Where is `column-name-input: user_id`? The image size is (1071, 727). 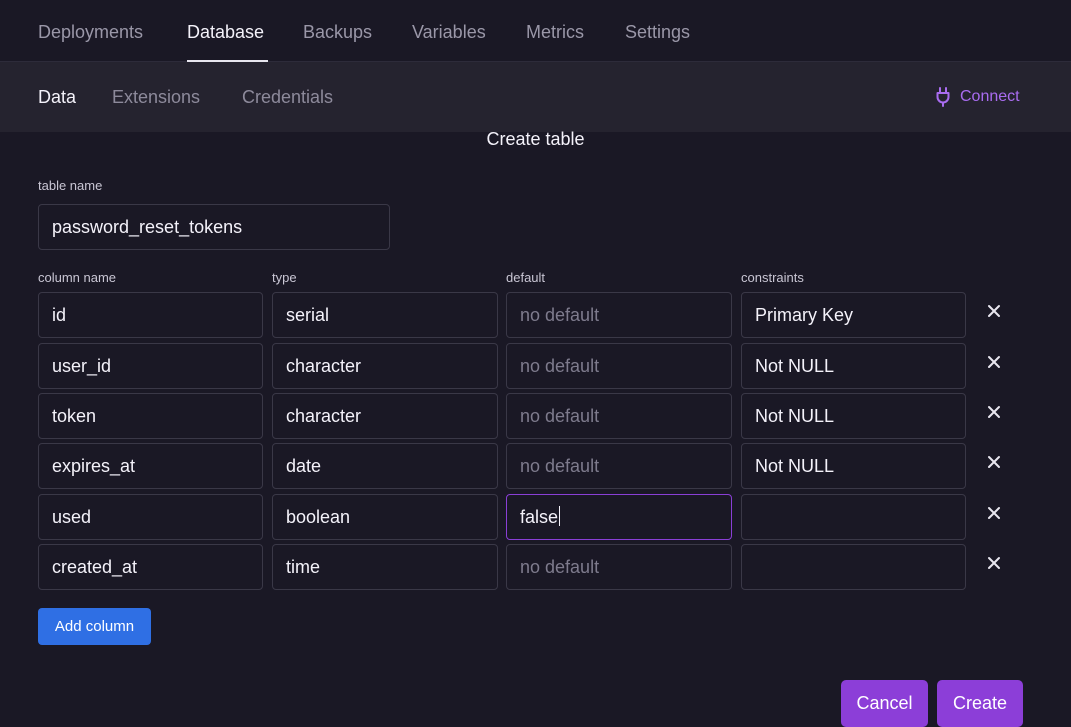 column-name-input: user_id is located at coordinates (150, 366).